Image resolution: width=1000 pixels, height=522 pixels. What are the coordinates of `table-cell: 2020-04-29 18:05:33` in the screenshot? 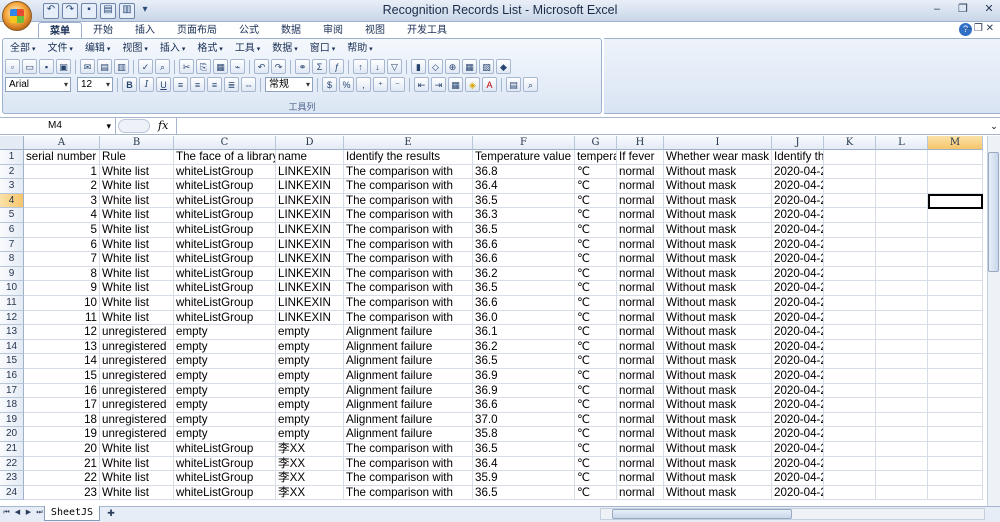 It's located at (798, 347).